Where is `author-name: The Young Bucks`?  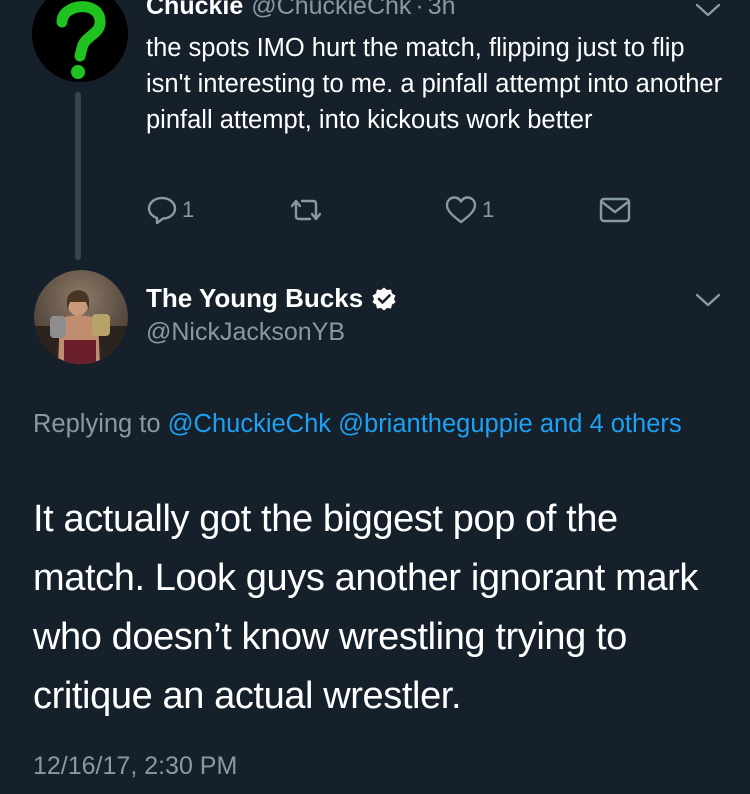
author-name: The Young Bucks is located at coordinates (254, 298).